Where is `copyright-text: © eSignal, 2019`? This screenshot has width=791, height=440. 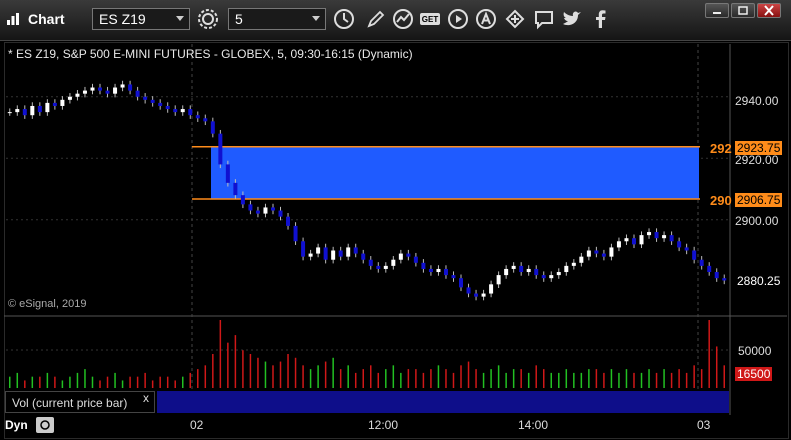 copyright-text: © eSignal, 2019 is located at coordinates (47, 304).